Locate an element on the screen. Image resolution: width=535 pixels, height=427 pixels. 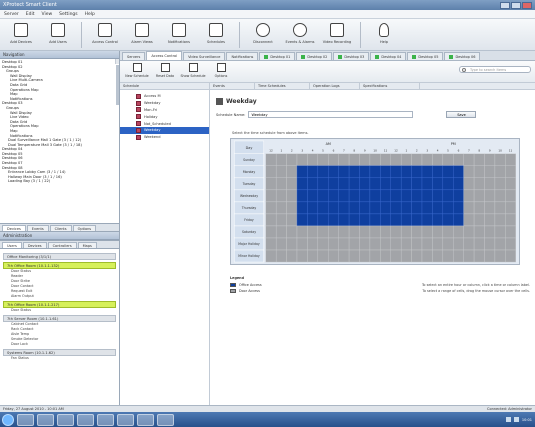
video-recording-button: Video Recording is located at coordinates (337, 35).